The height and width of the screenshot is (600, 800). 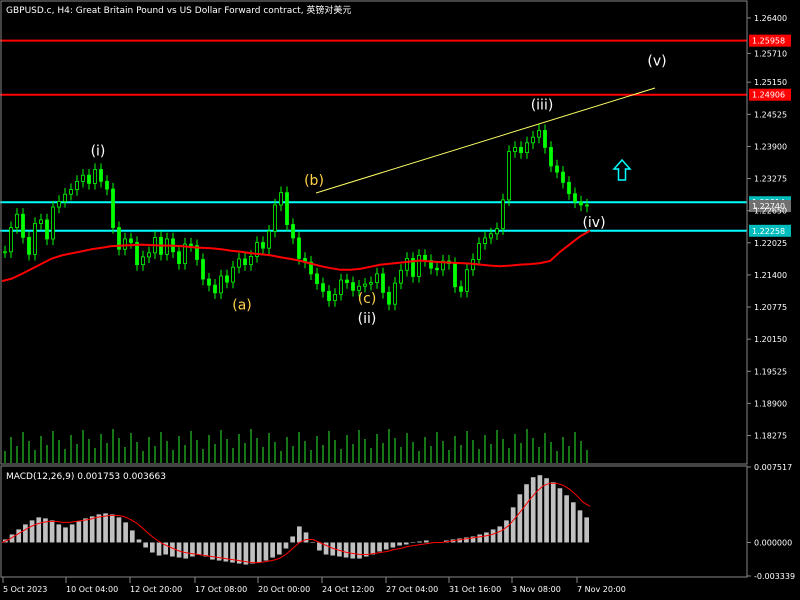 I want to click on macd-tick-label: 0.007517, so click(x=773, y=467).